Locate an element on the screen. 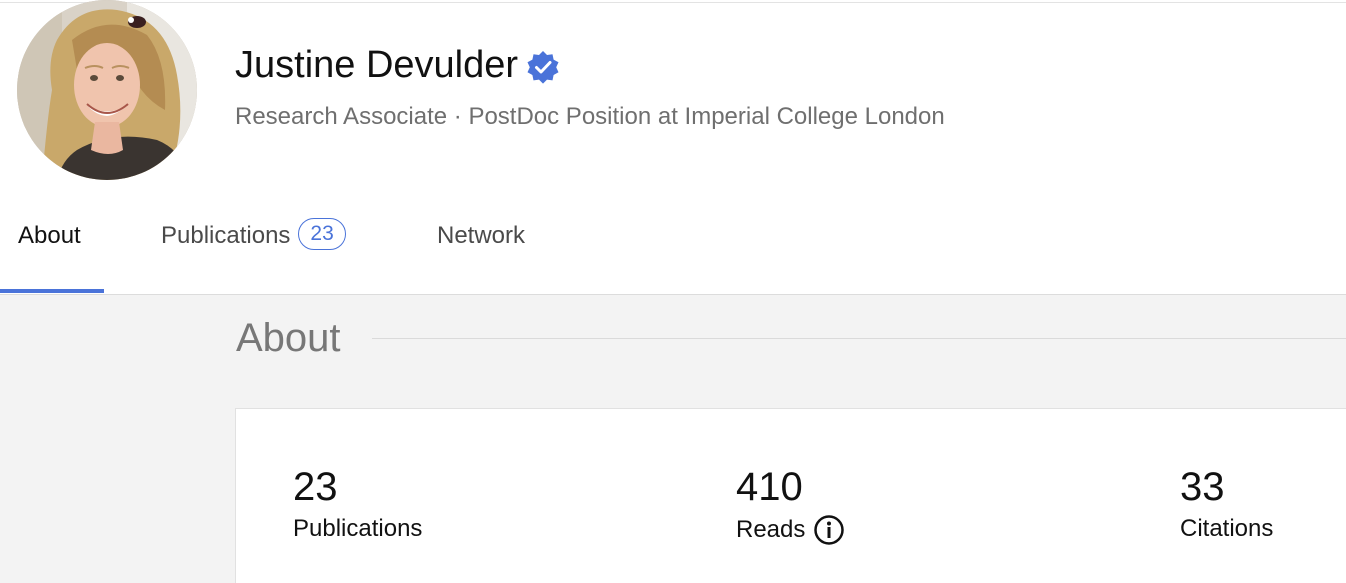 The height and width of the screenshot is (583, 1346). stat-reads: 410 Reads is located at coordinates (790, 505).